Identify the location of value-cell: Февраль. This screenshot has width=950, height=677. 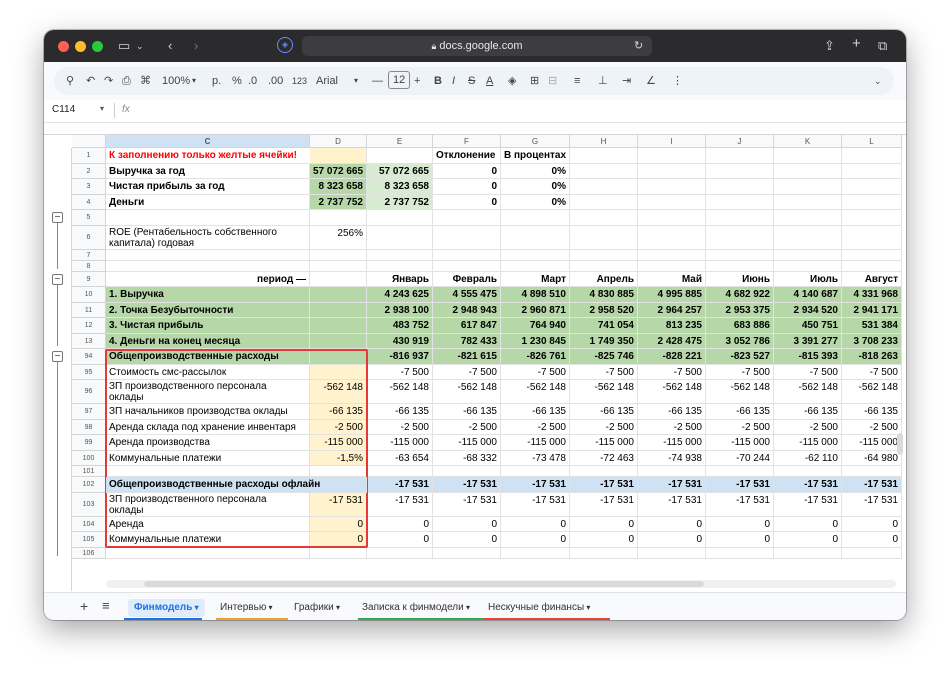
(467, 279).